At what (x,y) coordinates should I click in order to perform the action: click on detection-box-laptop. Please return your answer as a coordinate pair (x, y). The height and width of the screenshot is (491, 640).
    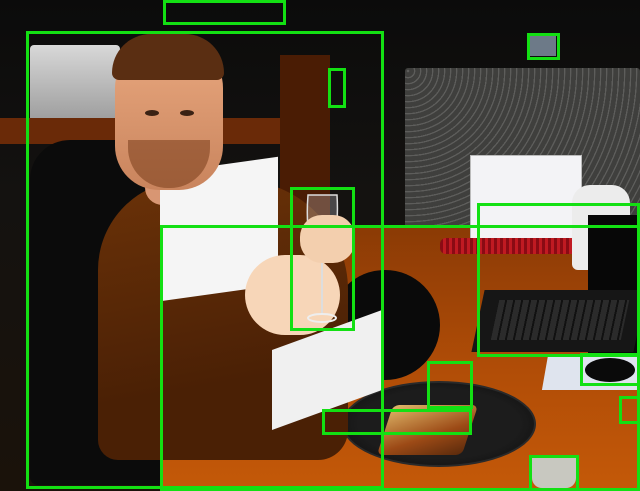
    Looking at the image, I should click on (558, 280).